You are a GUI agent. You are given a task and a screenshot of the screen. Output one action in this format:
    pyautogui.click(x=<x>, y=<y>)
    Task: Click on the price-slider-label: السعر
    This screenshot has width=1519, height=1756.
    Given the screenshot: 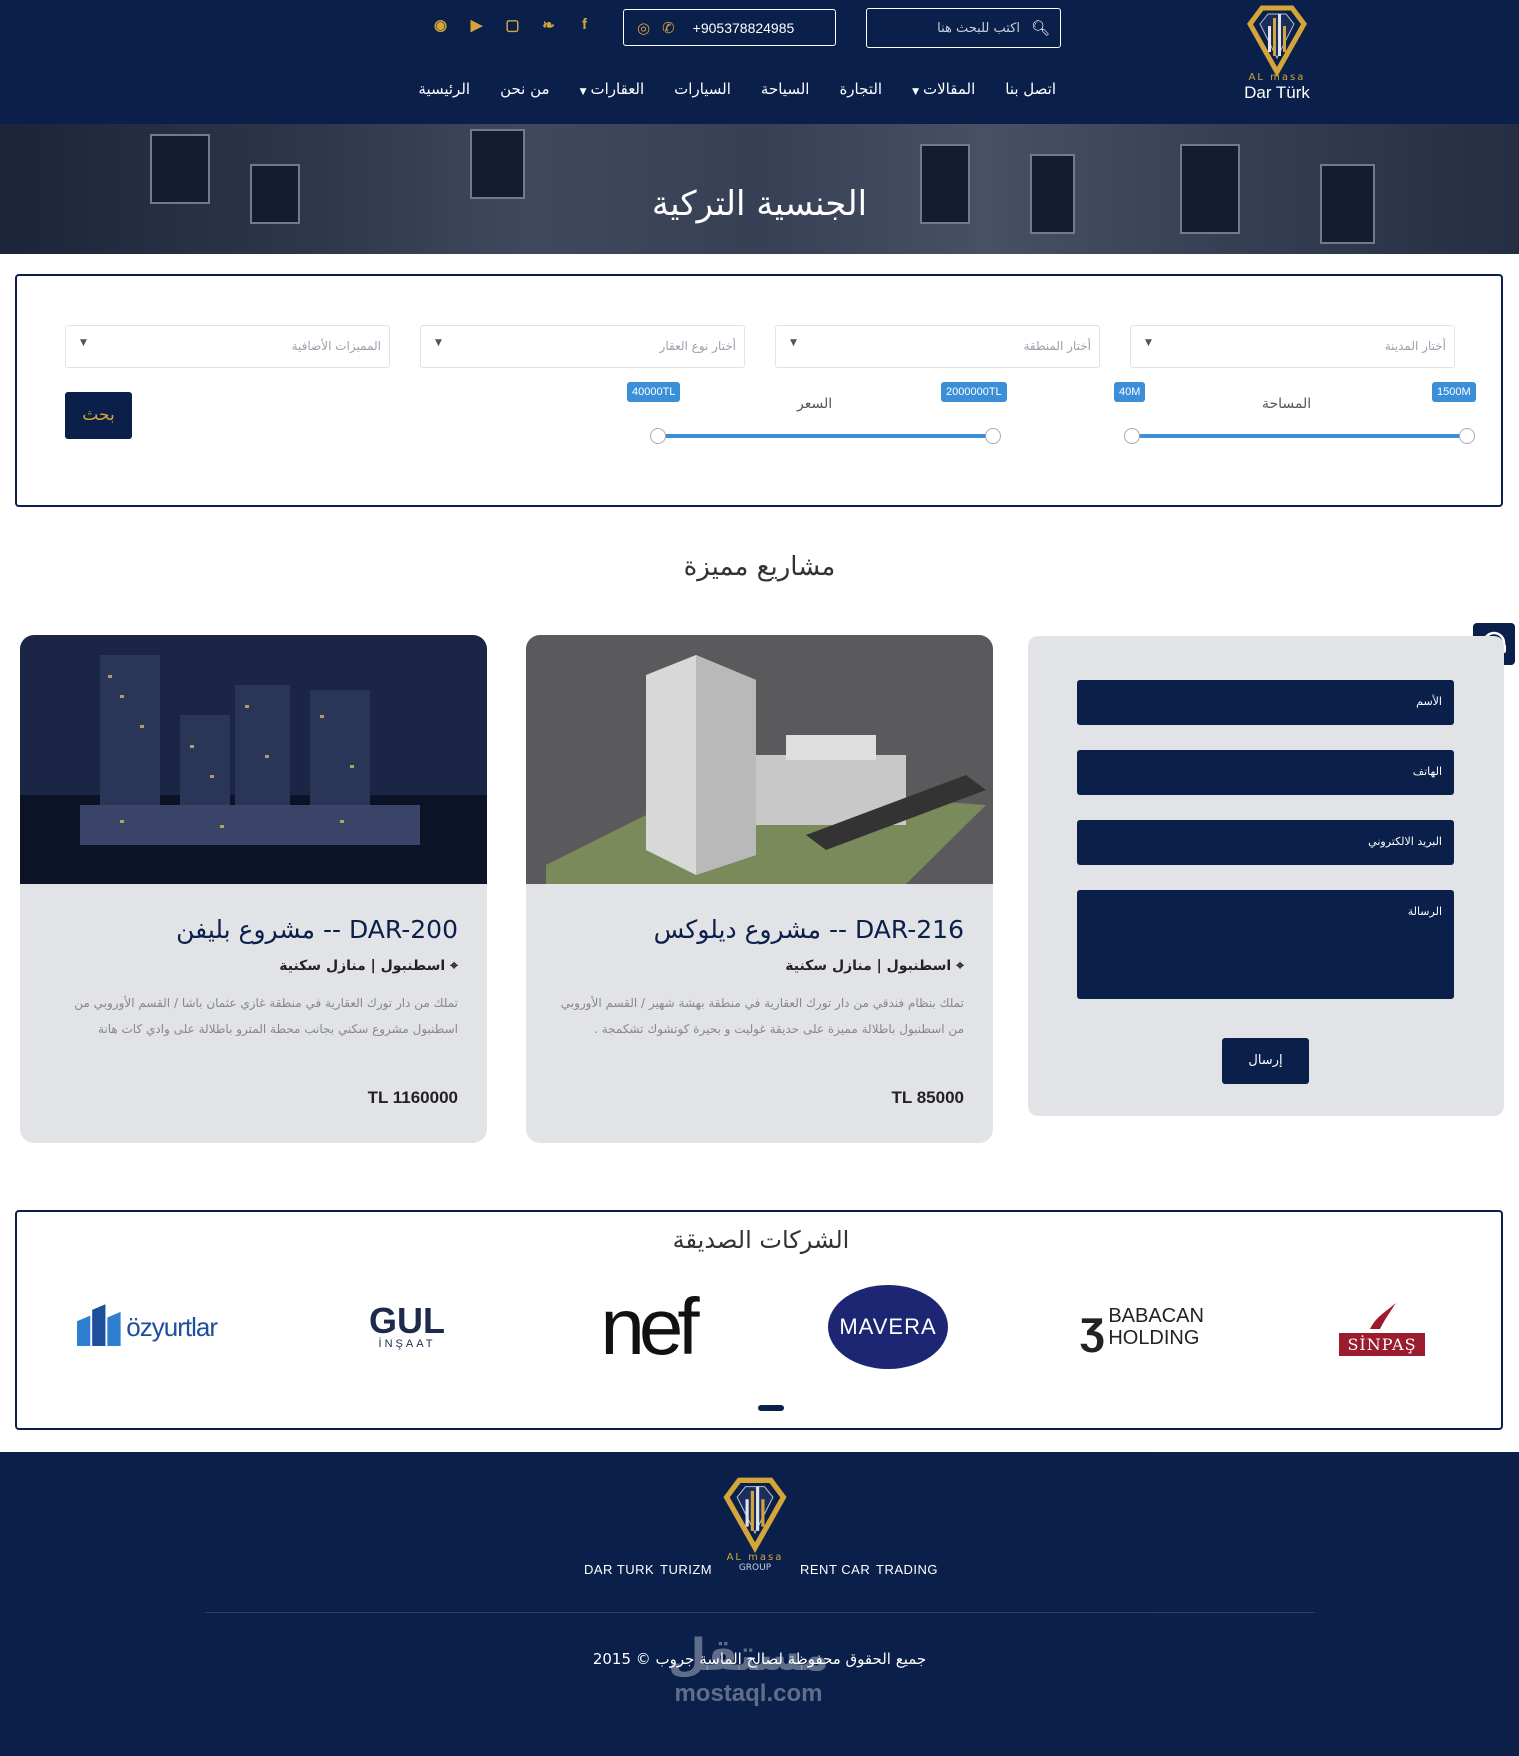 What is the action you would take?
    pyautogui.click(x=815, y=404)
    